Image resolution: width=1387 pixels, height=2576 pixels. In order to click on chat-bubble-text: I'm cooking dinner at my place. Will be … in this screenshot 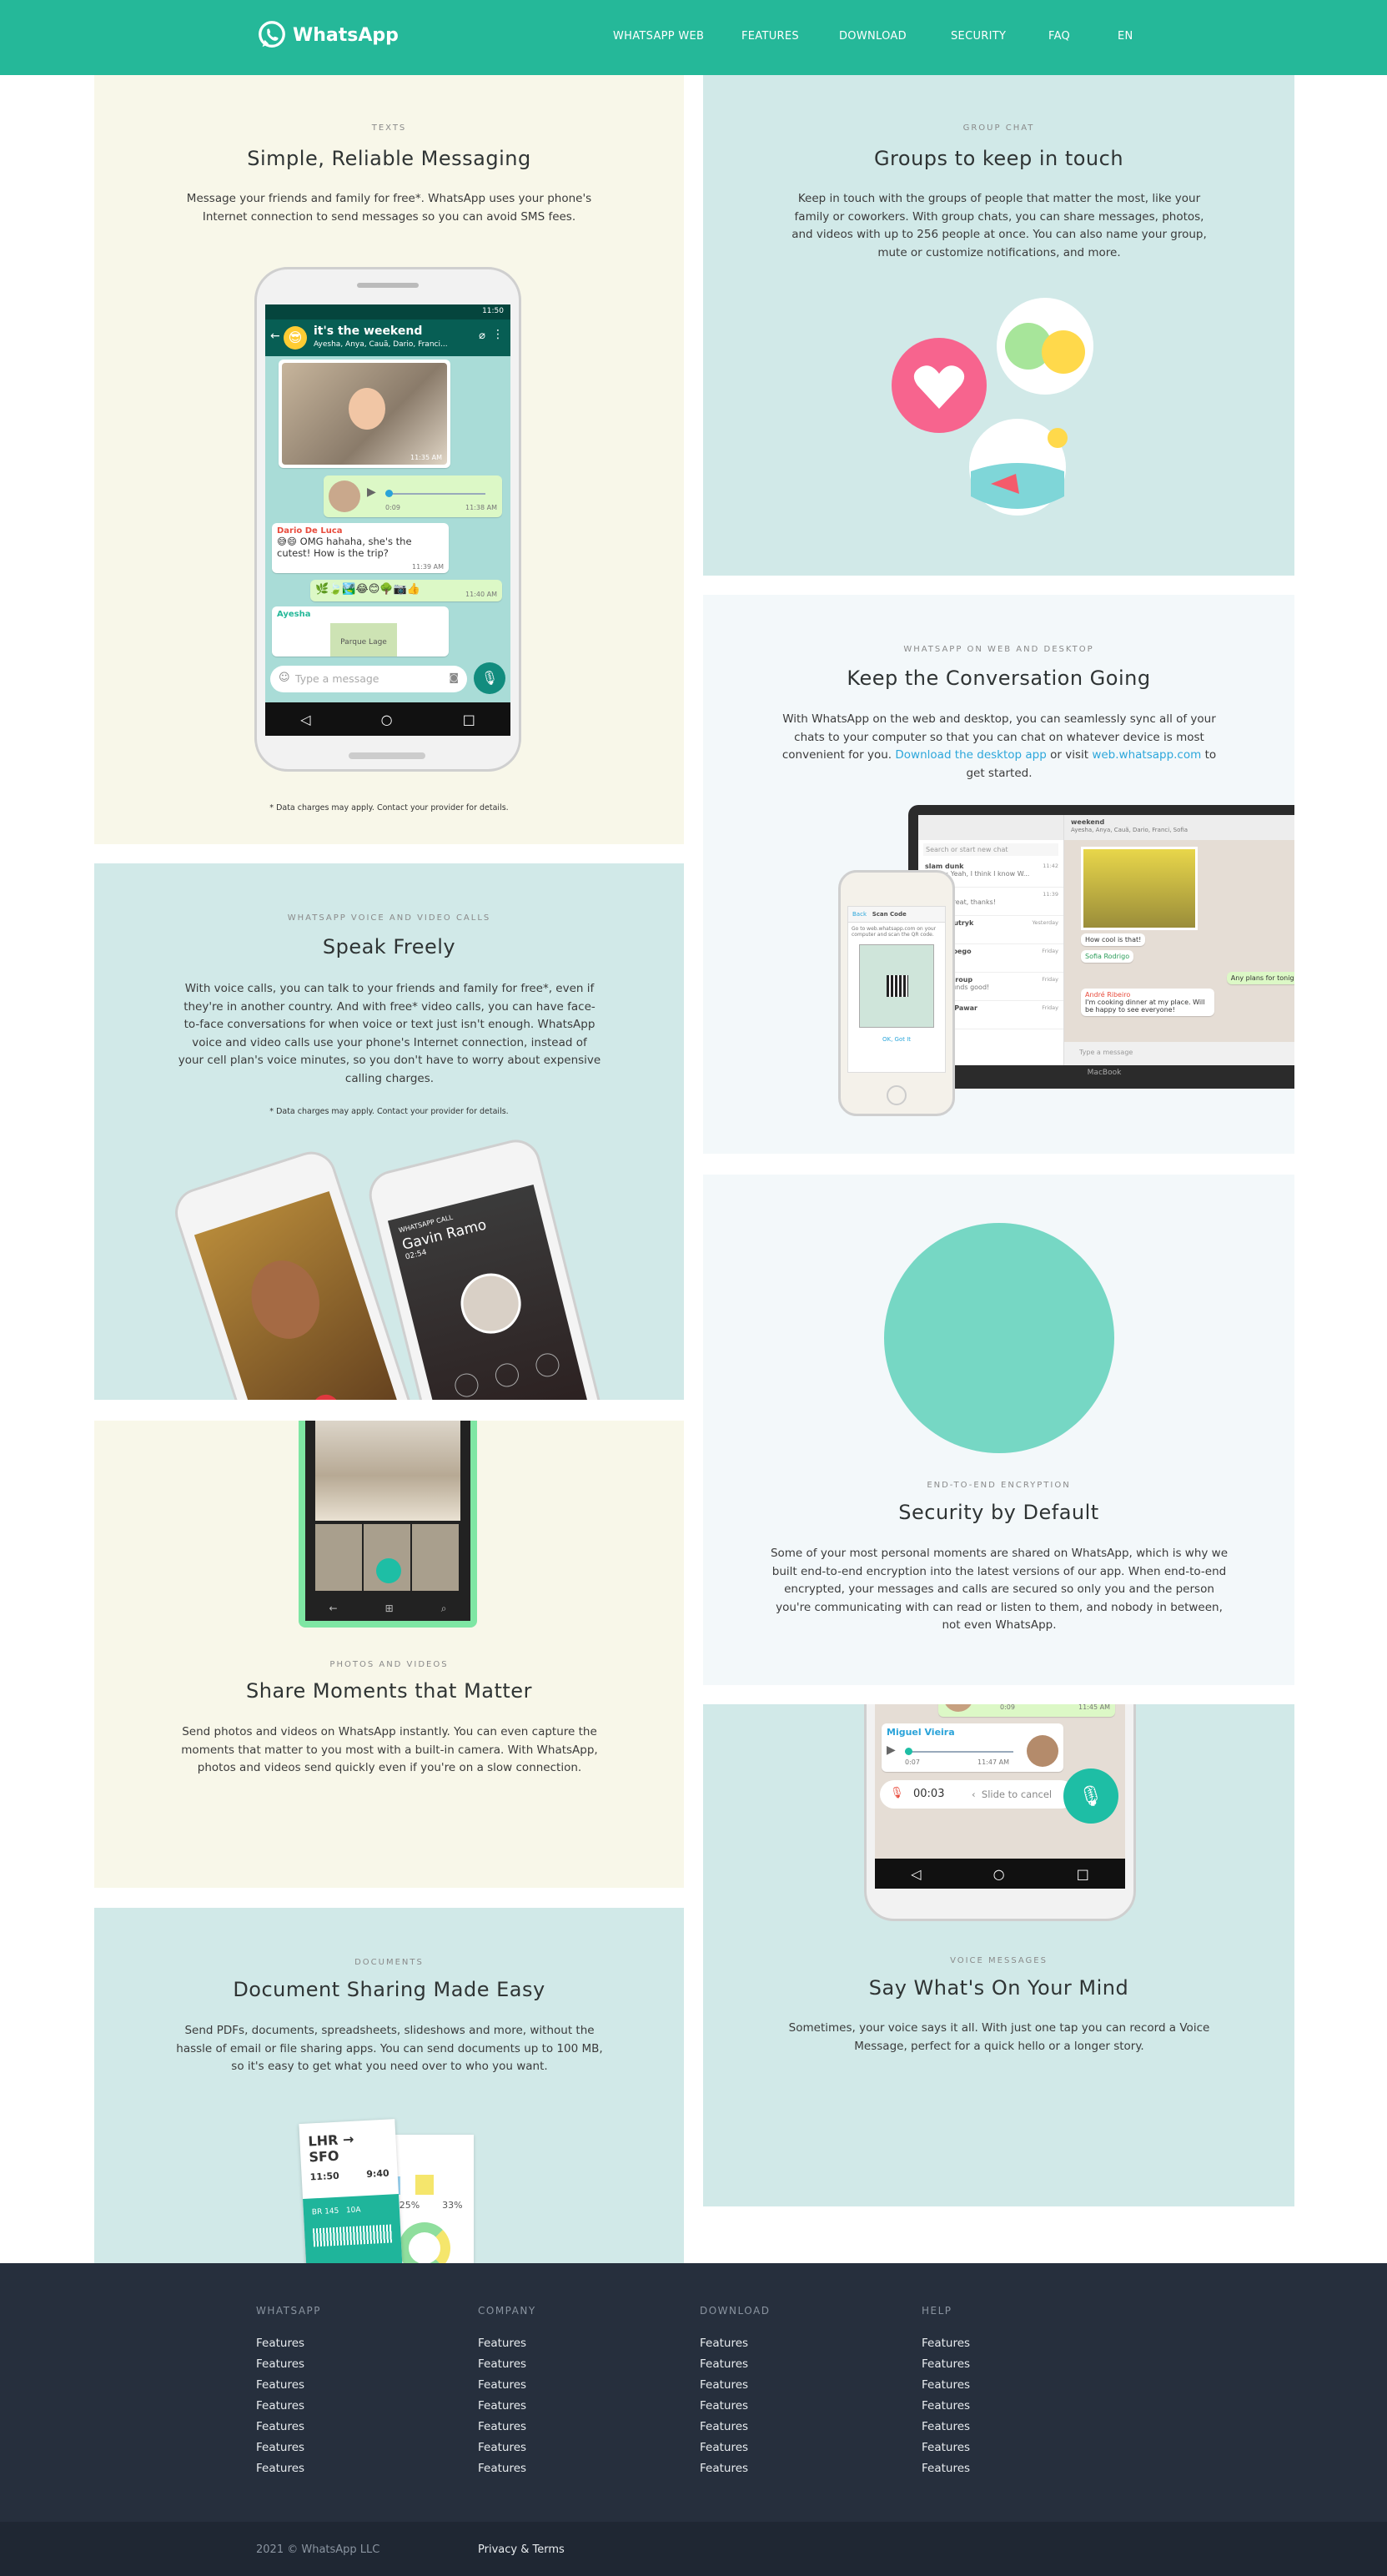, I will do `click(1145, 1006)`.